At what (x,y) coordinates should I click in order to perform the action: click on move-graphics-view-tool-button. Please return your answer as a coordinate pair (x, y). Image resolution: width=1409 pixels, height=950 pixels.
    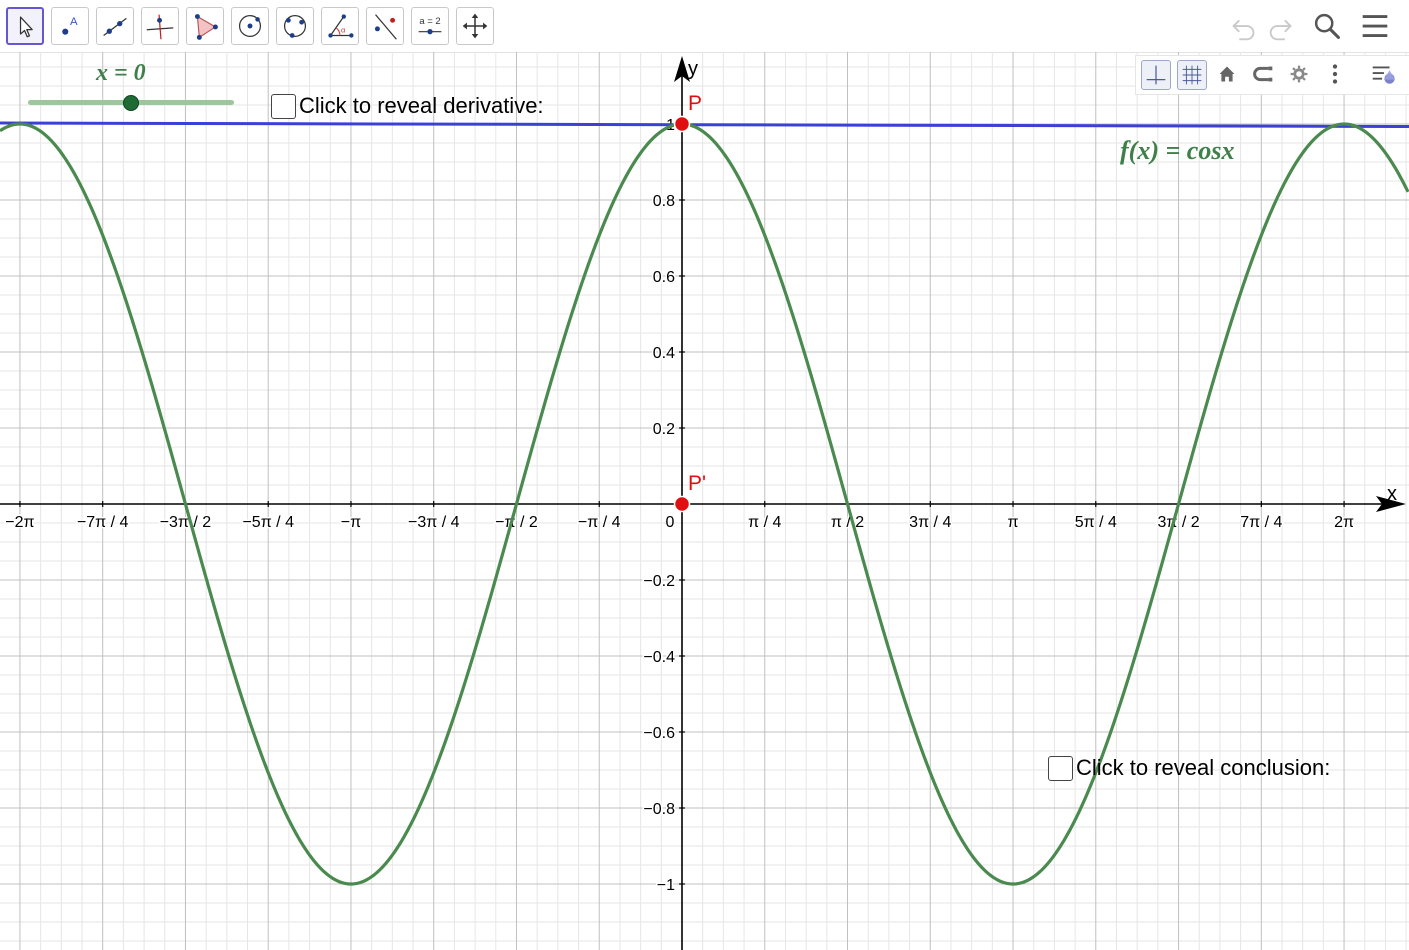
    Looking at the image, I should click on (475, 26).